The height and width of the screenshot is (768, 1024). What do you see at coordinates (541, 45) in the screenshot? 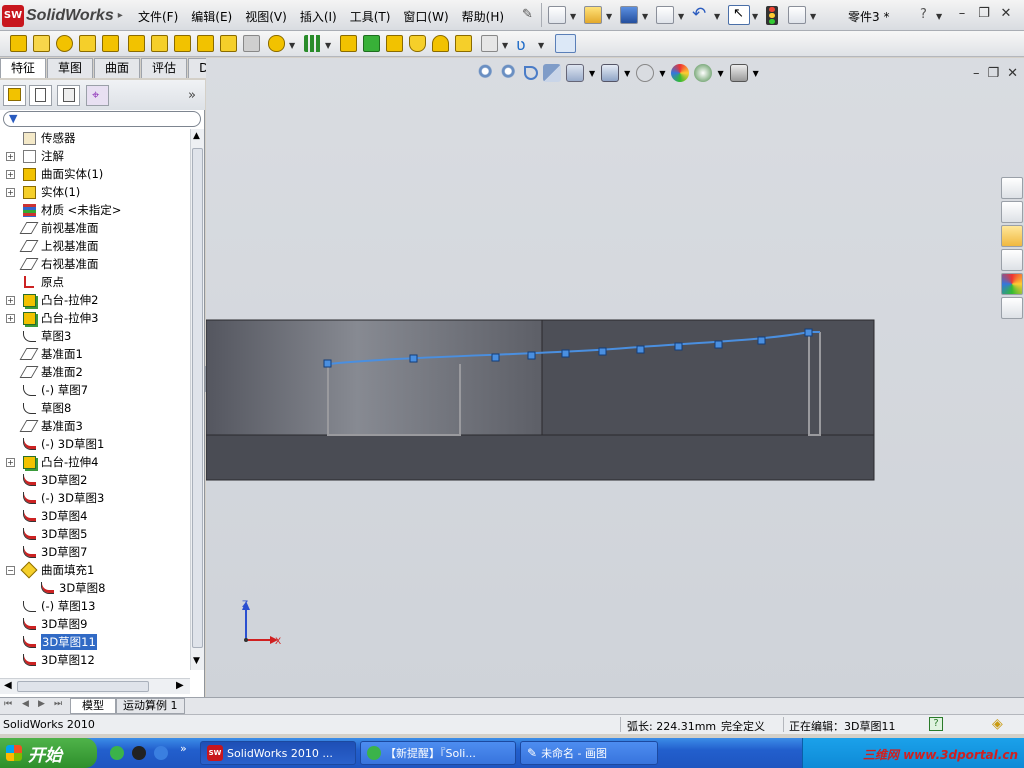
I see `curves-dropdown-icon: ▼` at bounding box center [541, 45].